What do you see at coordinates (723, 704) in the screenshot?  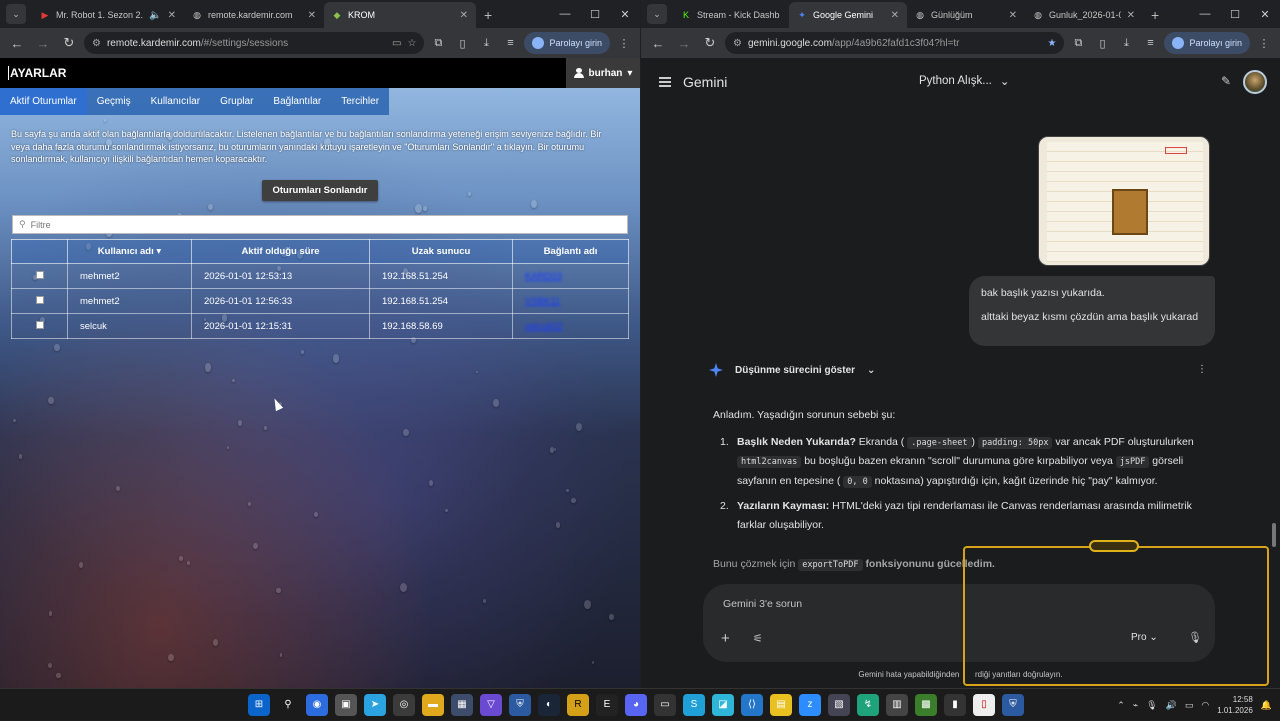 I see `app-icon: ◪` at bounding box center [723, 704].